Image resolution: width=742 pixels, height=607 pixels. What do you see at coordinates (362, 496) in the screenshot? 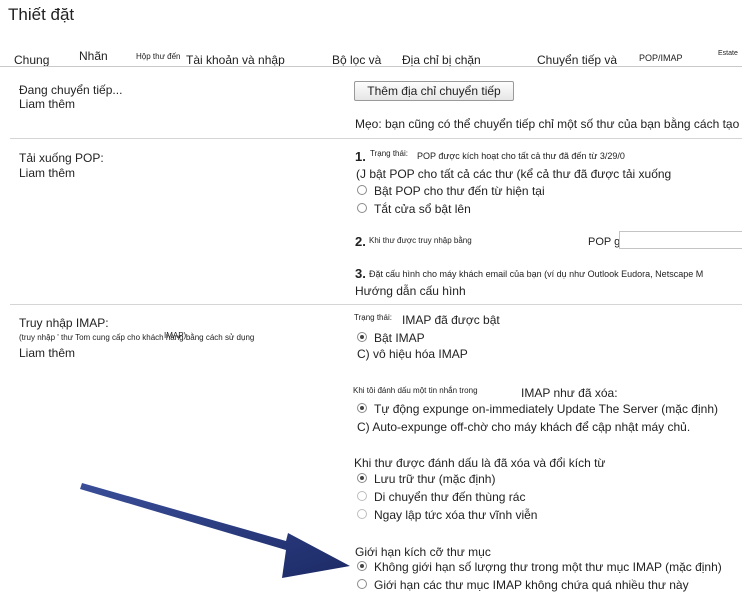
I see `trash-radio` at bounding box center [362, 496].